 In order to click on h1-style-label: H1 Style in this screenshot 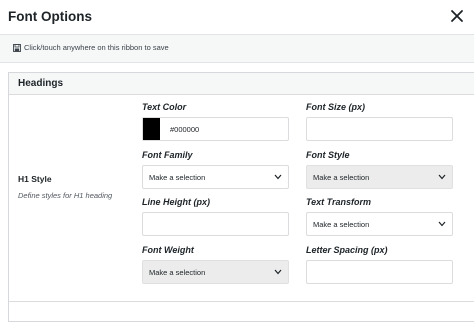, I will do `click(35, 179)`.